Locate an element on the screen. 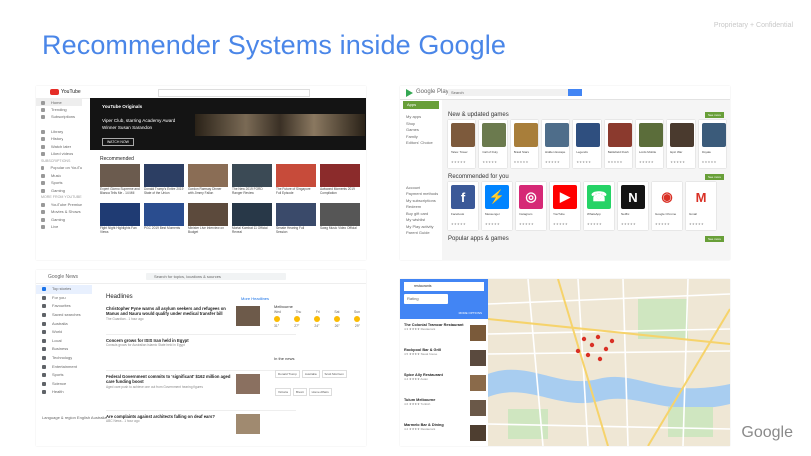 The image size is (811, 456). yt-more-item: Movies & Shows is located at coordinates (59, 212).